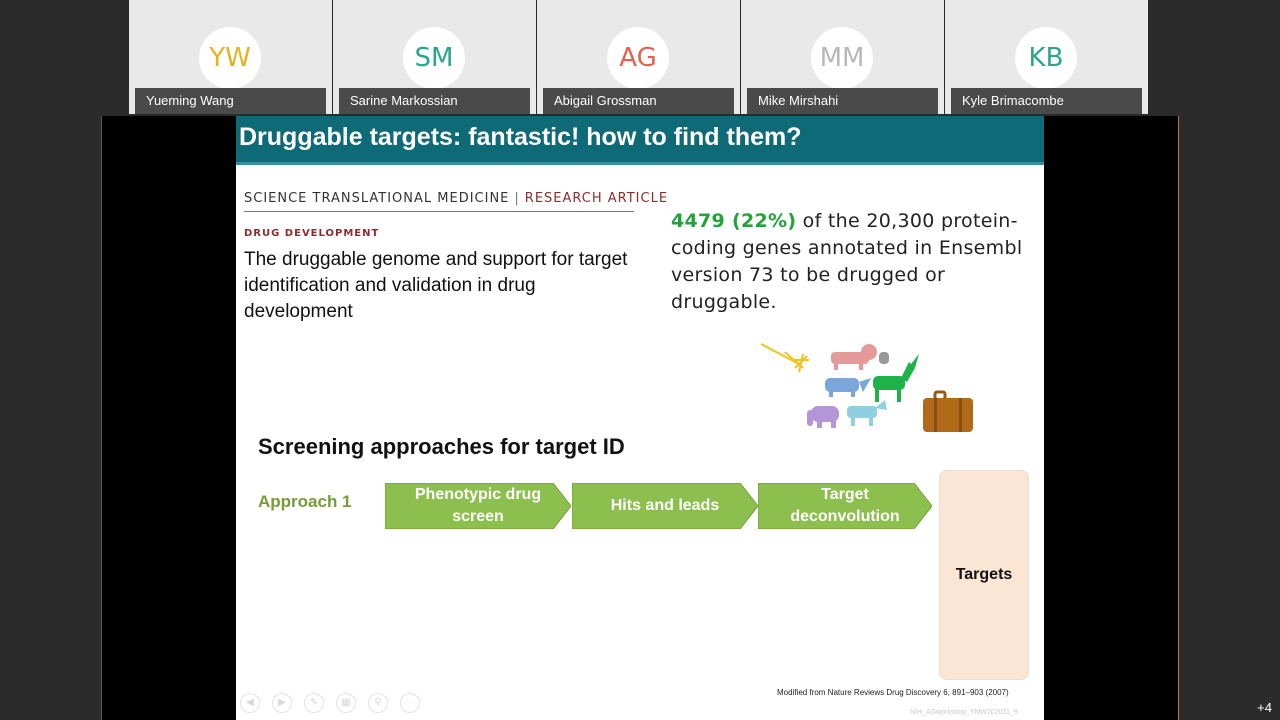  I want to click on avatar: AG, so click(638, 58).